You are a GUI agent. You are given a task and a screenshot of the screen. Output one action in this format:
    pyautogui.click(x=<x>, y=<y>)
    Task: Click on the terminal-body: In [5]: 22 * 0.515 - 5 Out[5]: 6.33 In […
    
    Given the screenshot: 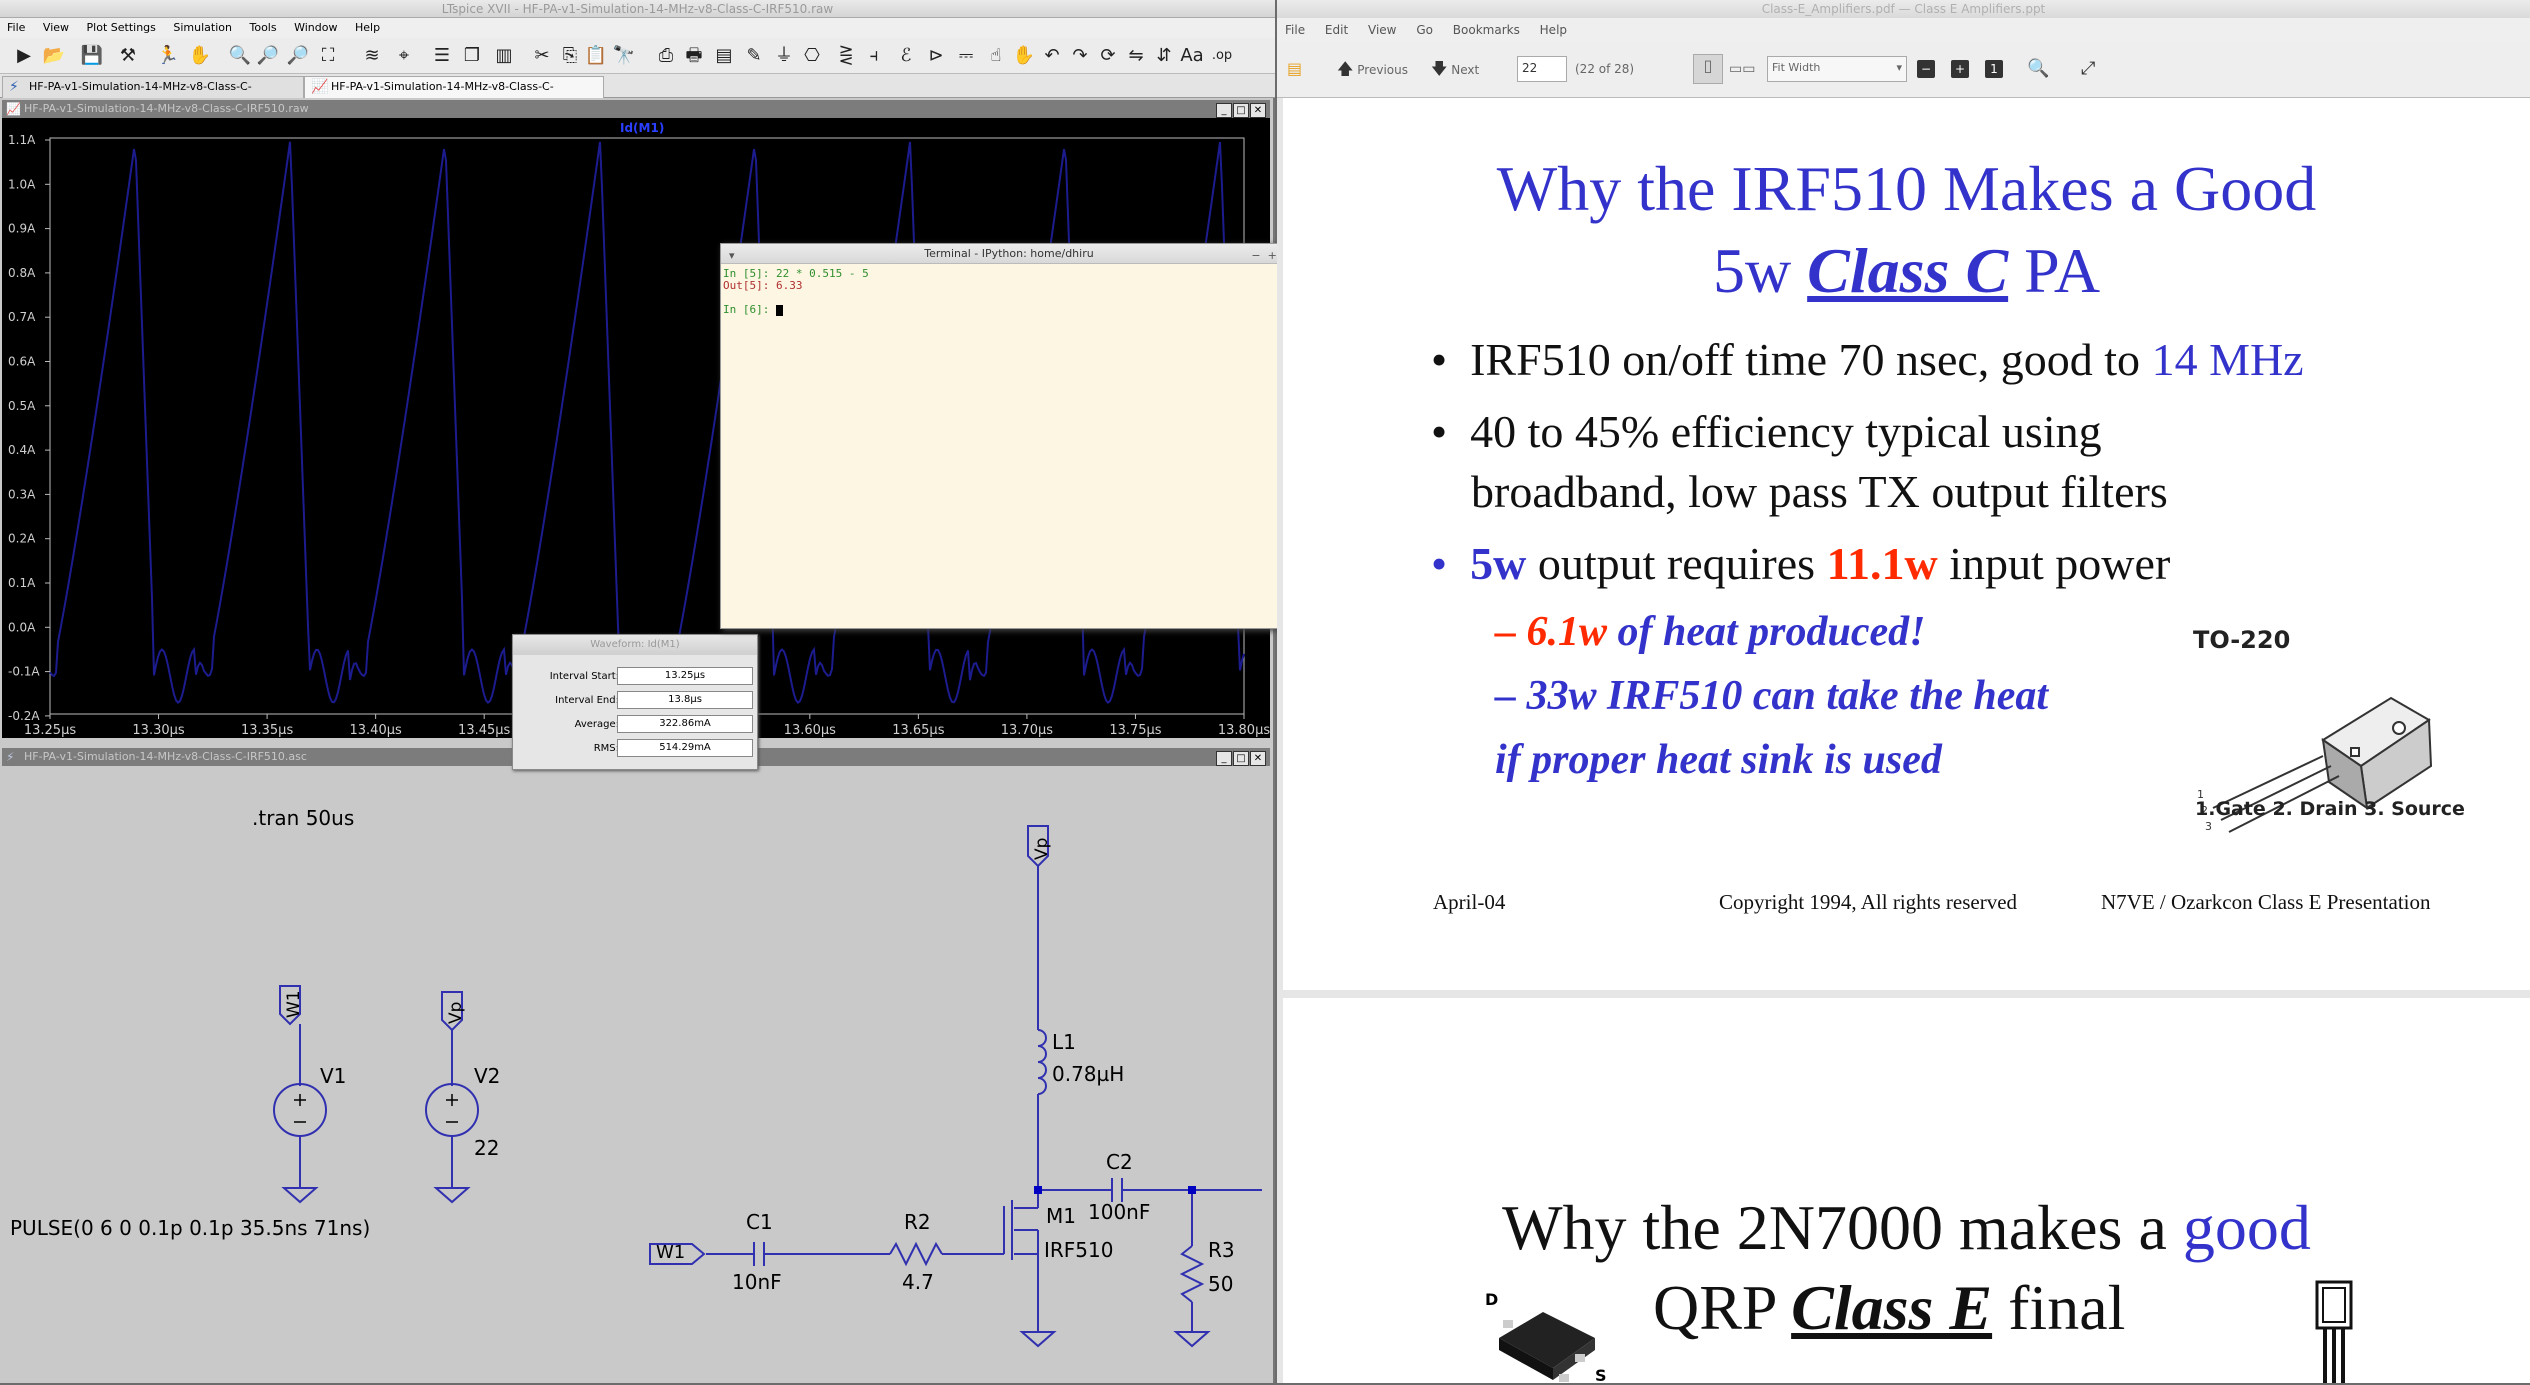 What is the action you would take?
    pyautogui.click(x=1009, y=292)
    